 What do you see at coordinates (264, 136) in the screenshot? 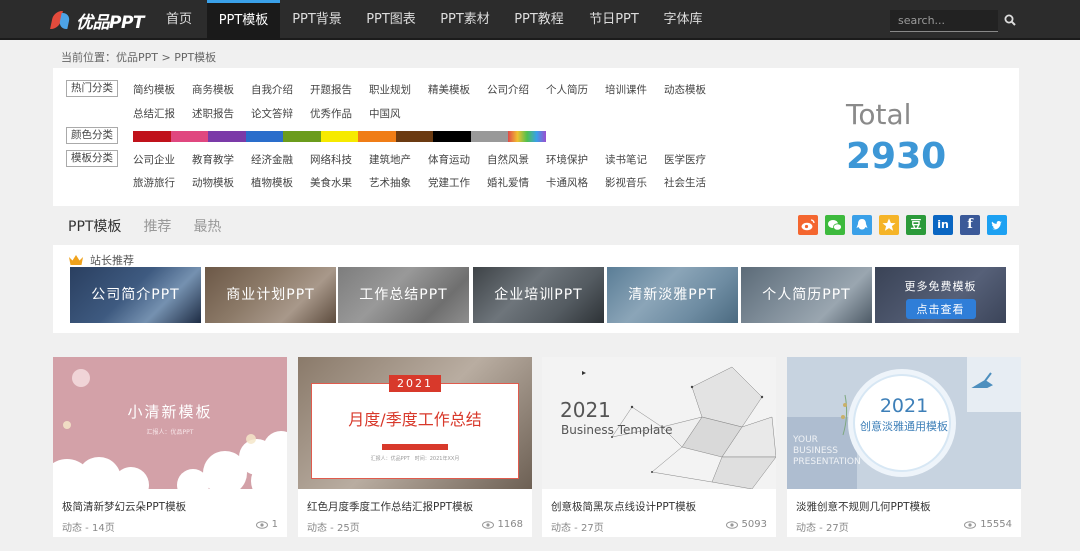
I see `color-swatch-blue` at bounding box center [264, 136].